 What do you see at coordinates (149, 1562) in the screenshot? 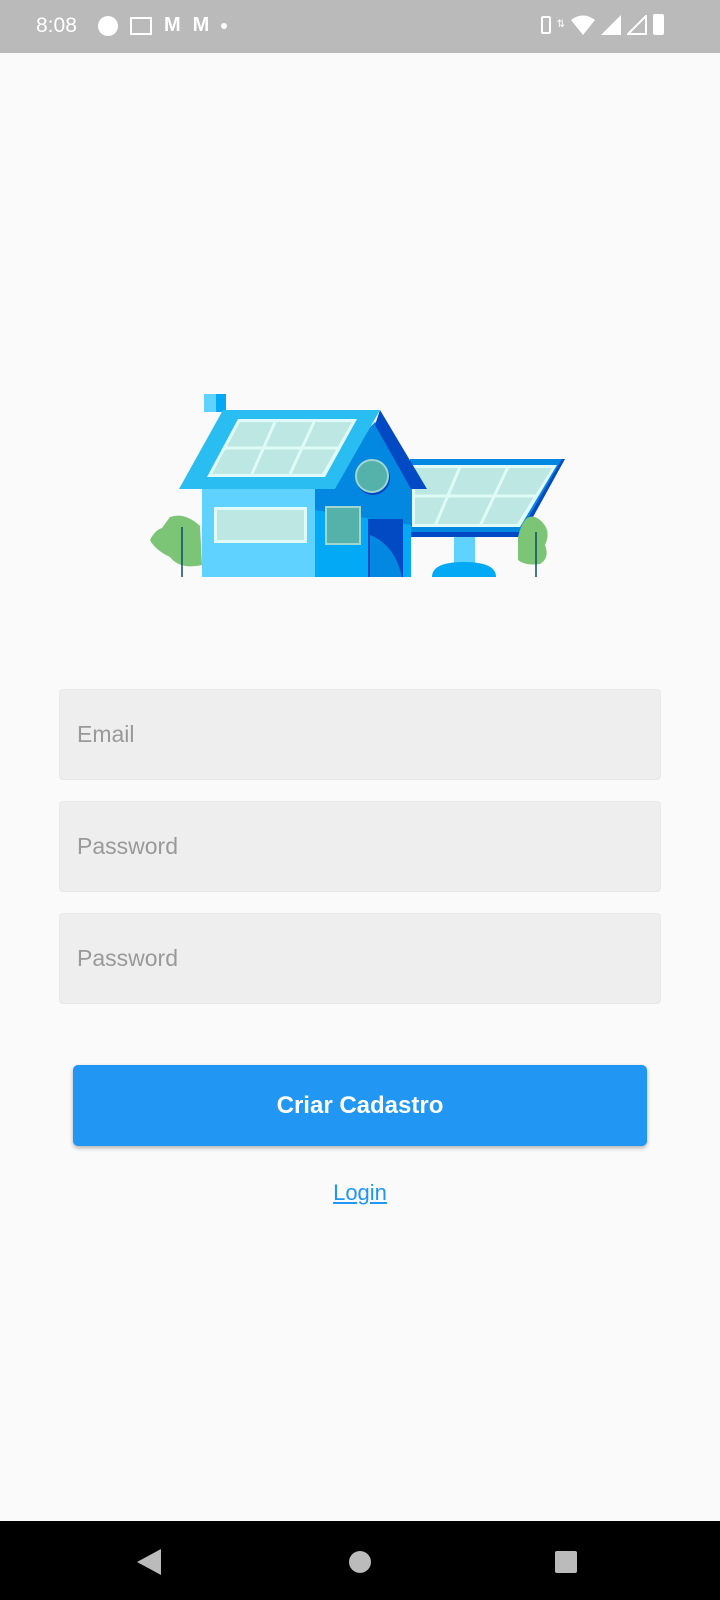
I see `back-icon` at bounding box center [149, 1562].